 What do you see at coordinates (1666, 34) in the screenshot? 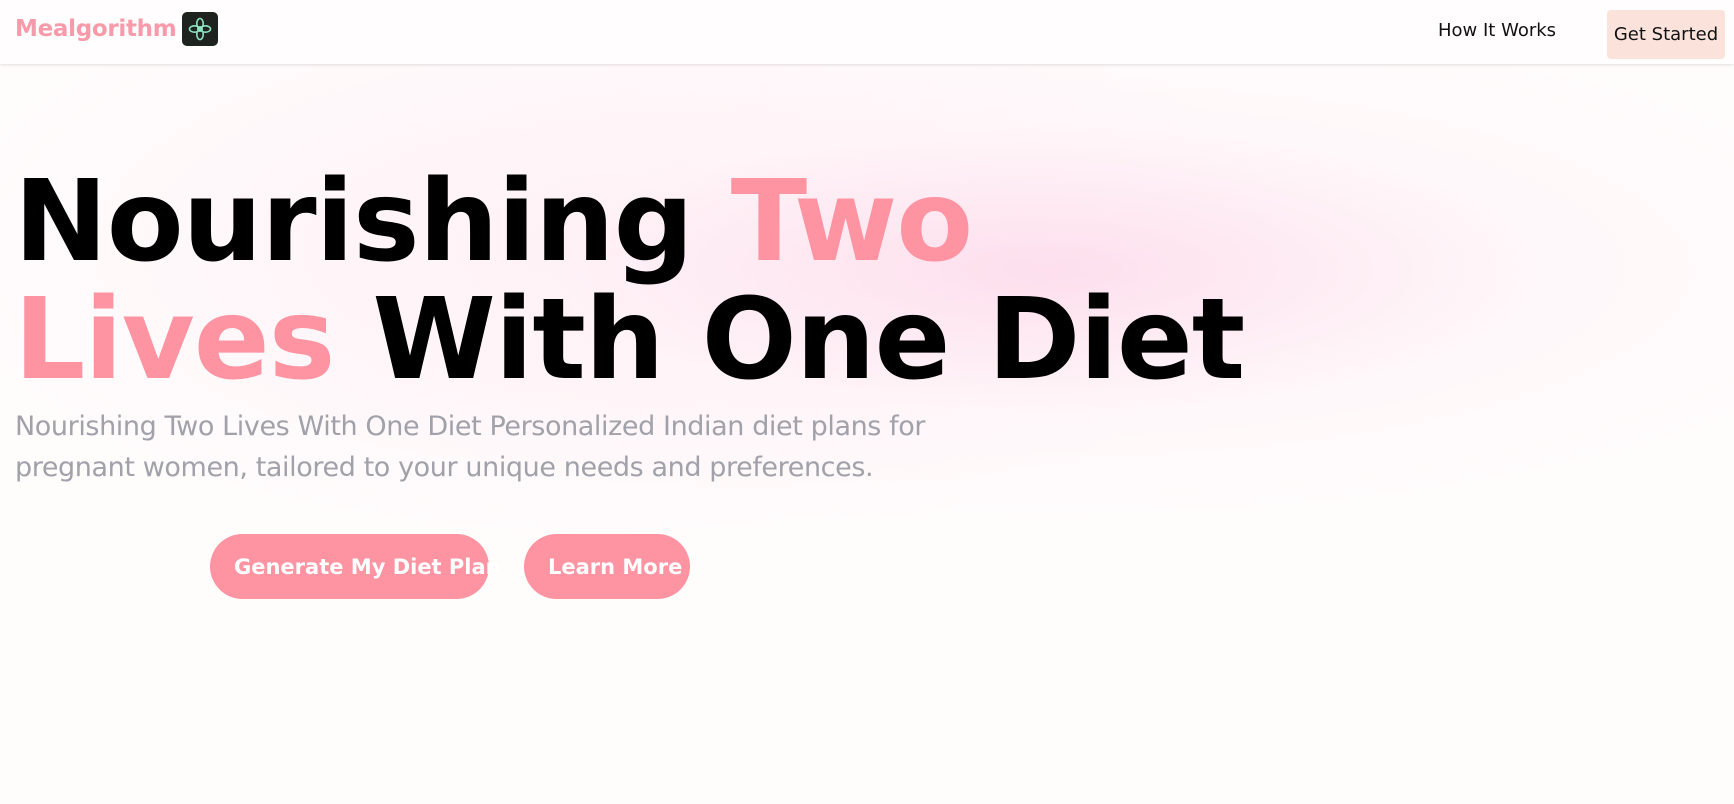
I see `get-started-button: Get Started` at bounding box center [1666, 34].